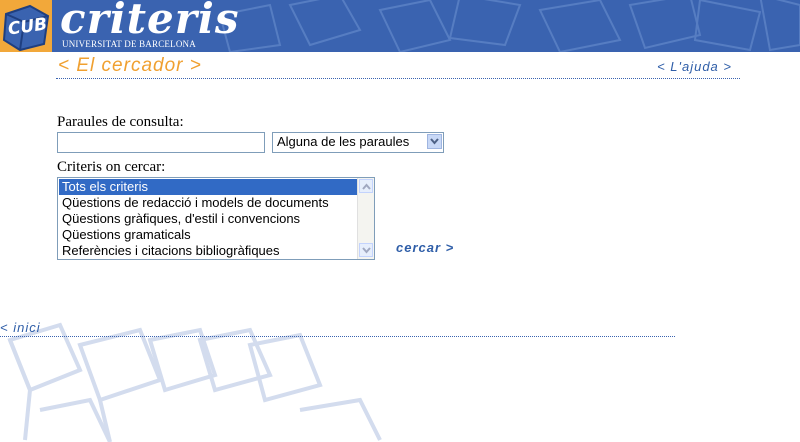 This screenshot has height=442, width=800. What do you see at coordinates (111, 167) in the screenshot?
I see `criteria-label: Criteris on cercar:` at bounding box center [111, 167].